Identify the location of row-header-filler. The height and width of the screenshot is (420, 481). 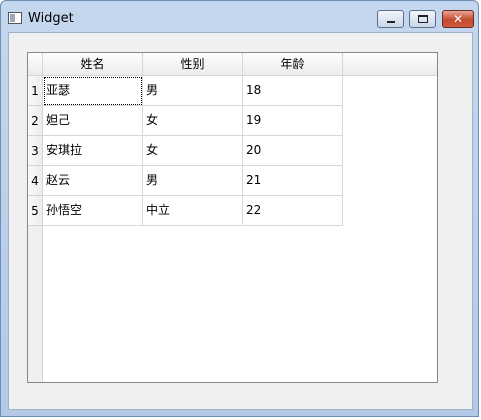
(35, 304).